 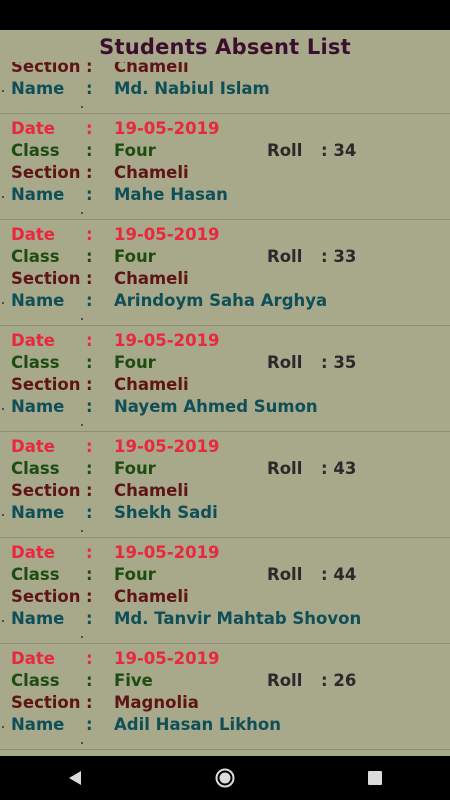 I want to click on title-bar: Students Absent List, so click(x=225, y=46).